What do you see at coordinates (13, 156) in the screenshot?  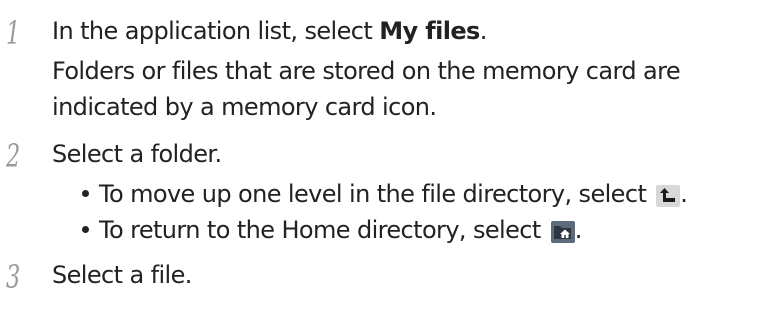 I see `step-number: 2` at bounding box center [13, 156].